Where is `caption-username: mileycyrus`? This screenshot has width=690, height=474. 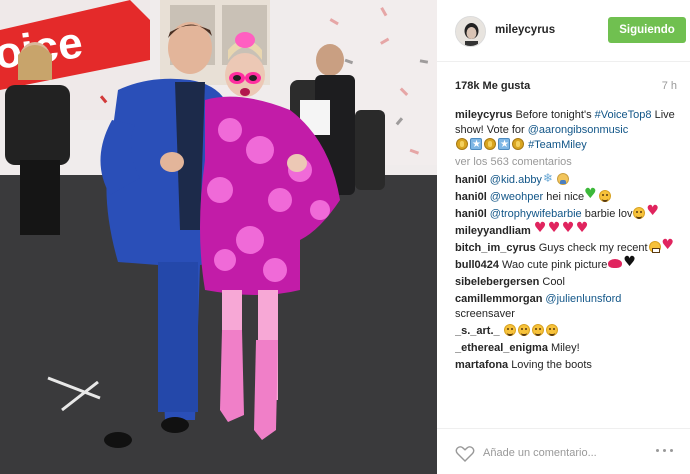 caption-username: mileycyrus is located at coordinates (483, 115).